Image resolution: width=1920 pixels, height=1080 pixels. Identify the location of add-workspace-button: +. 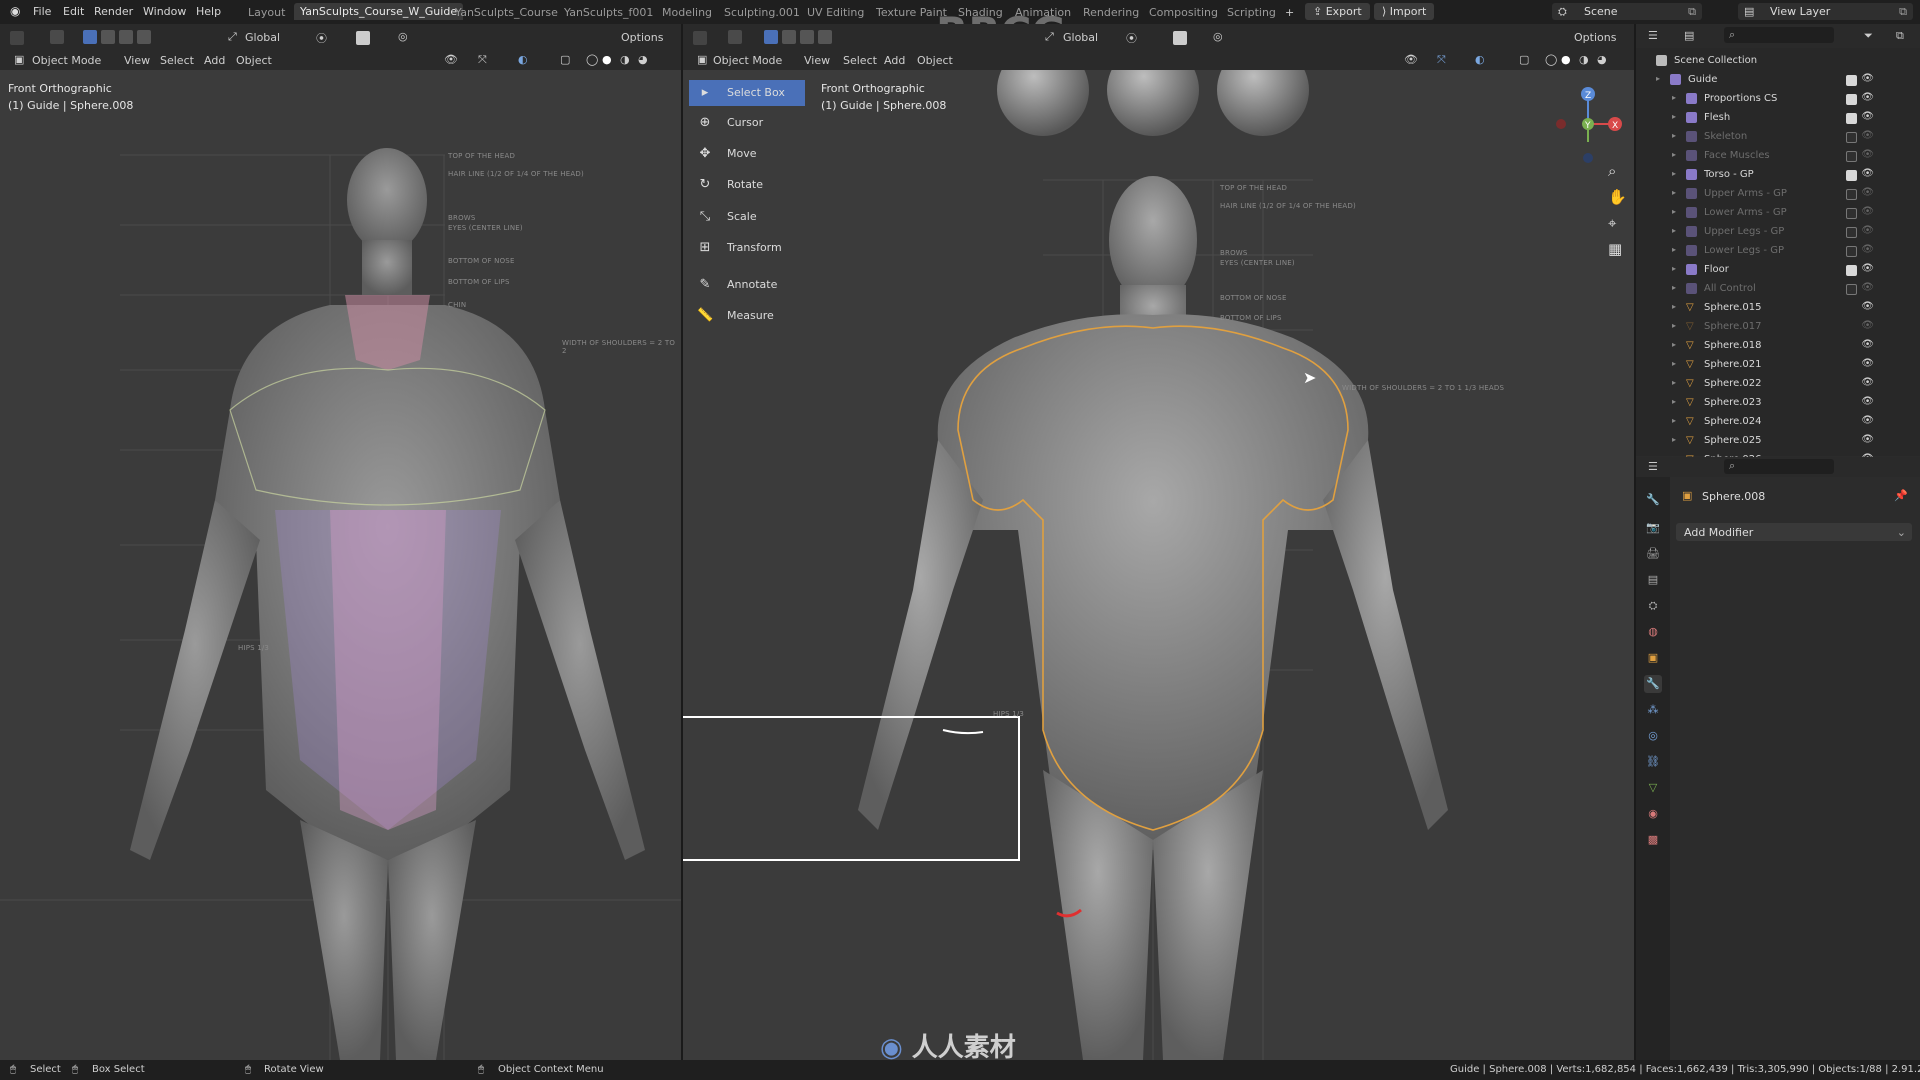
(1289, 12).